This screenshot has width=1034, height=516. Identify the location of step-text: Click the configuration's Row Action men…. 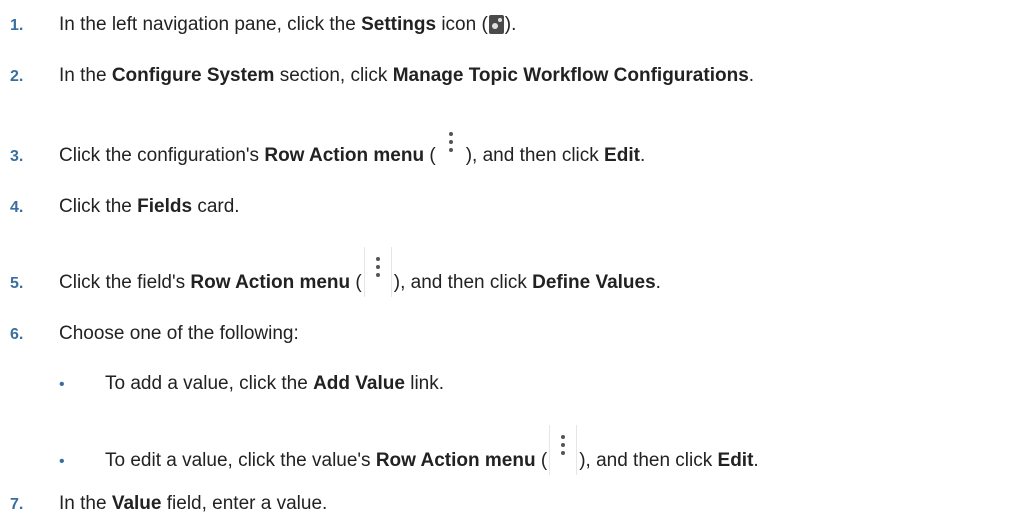
(352, 151).